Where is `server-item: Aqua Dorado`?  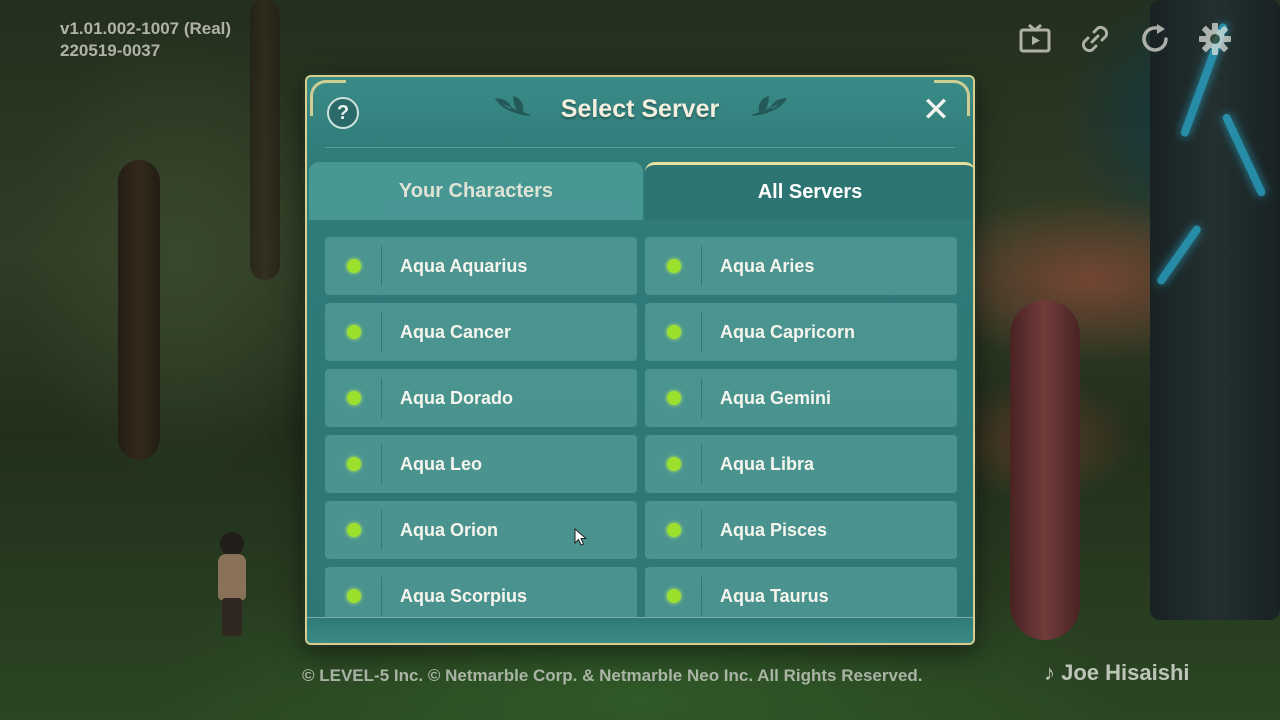
server-item: Aqua Dorado is located at coordinates (481, 398).